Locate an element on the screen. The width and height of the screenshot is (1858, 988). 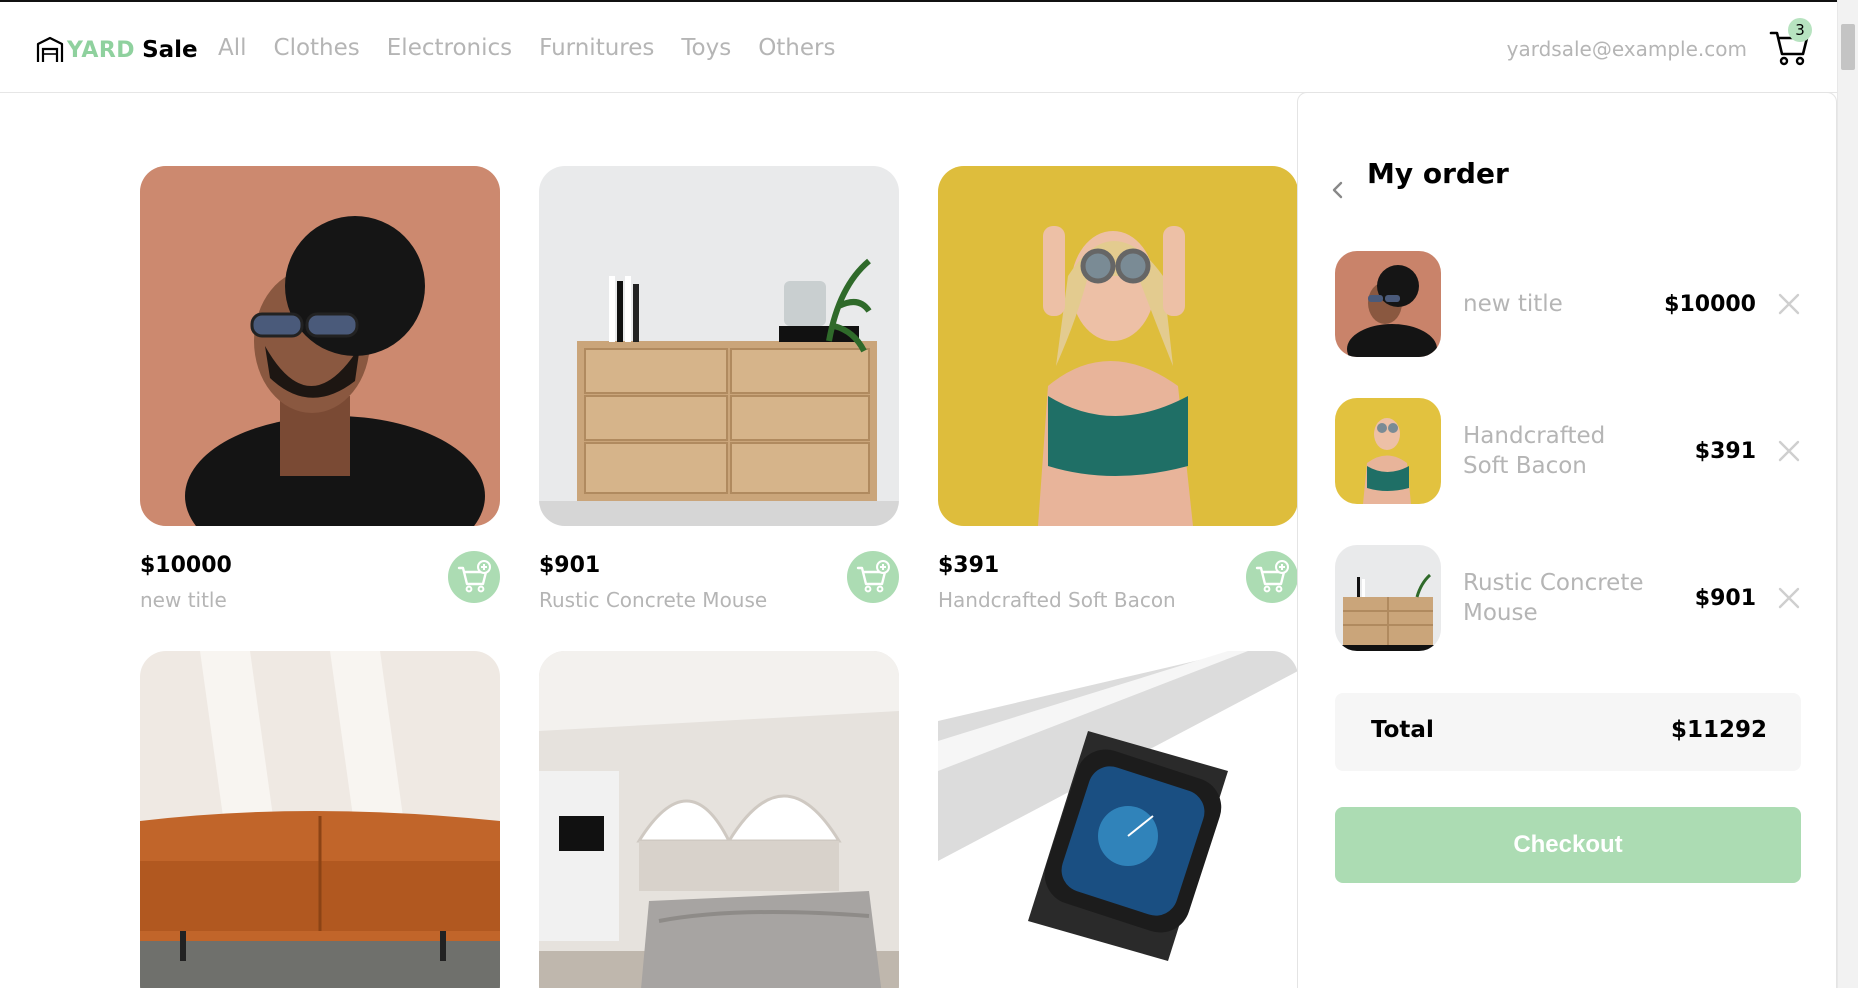
product-image-bedroom is located at coordinates (719, 819).